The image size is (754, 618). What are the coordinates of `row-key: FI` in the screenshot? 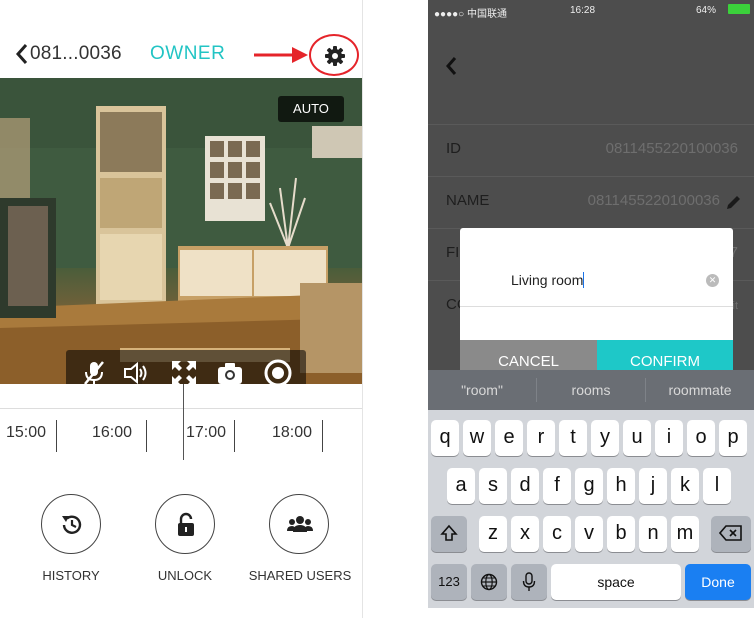 It's located at (453, 252).